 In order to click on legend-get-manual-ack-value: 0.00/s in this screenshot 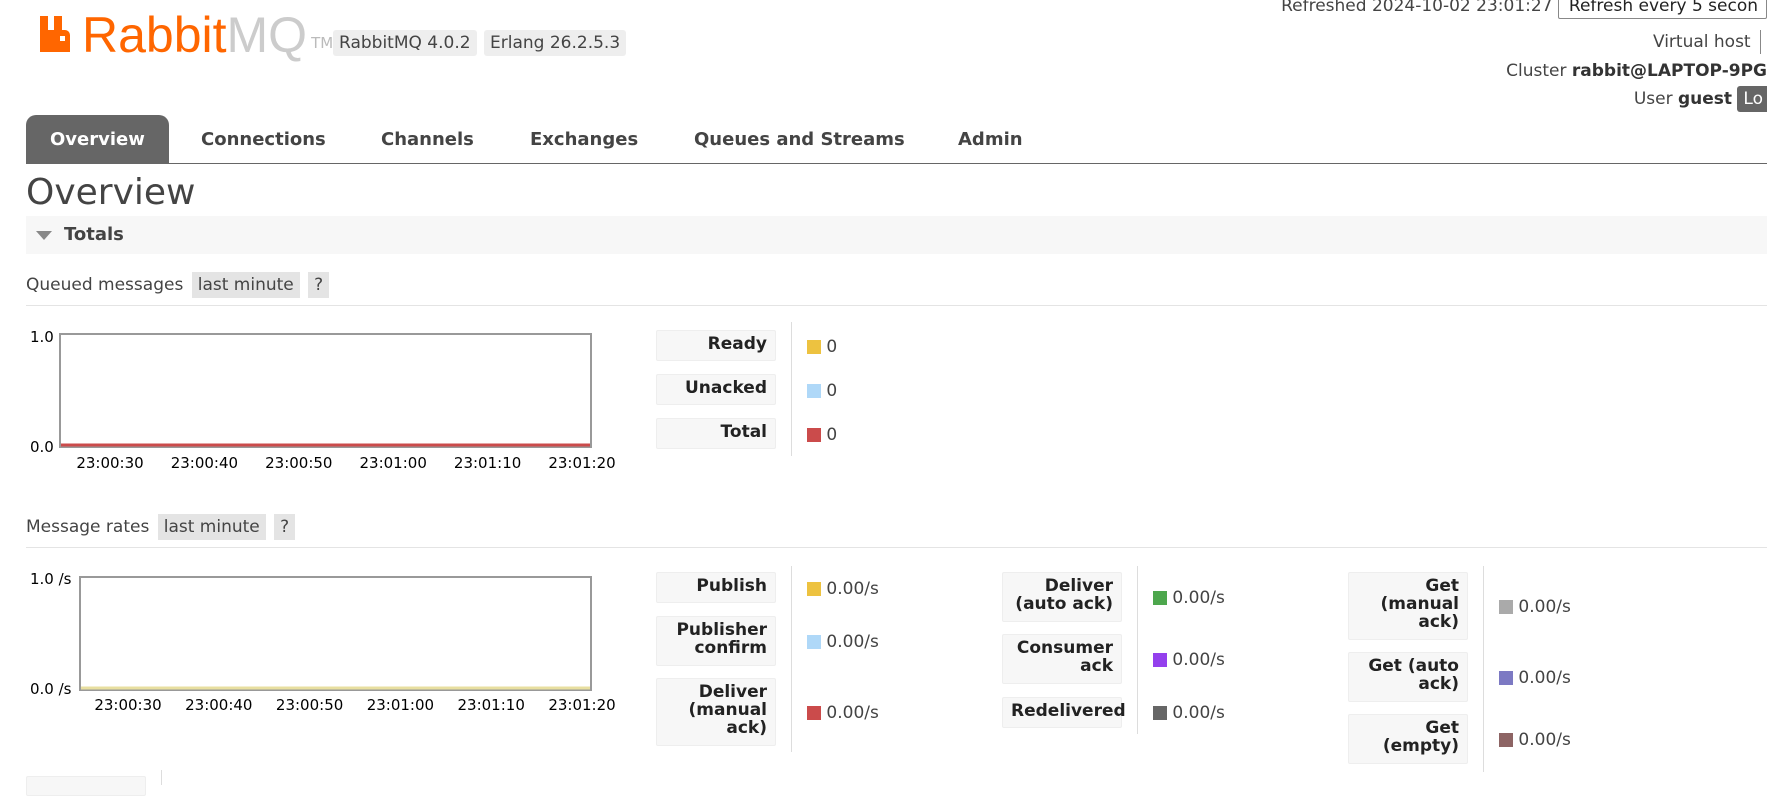, I will do `click(1535, 607)`.